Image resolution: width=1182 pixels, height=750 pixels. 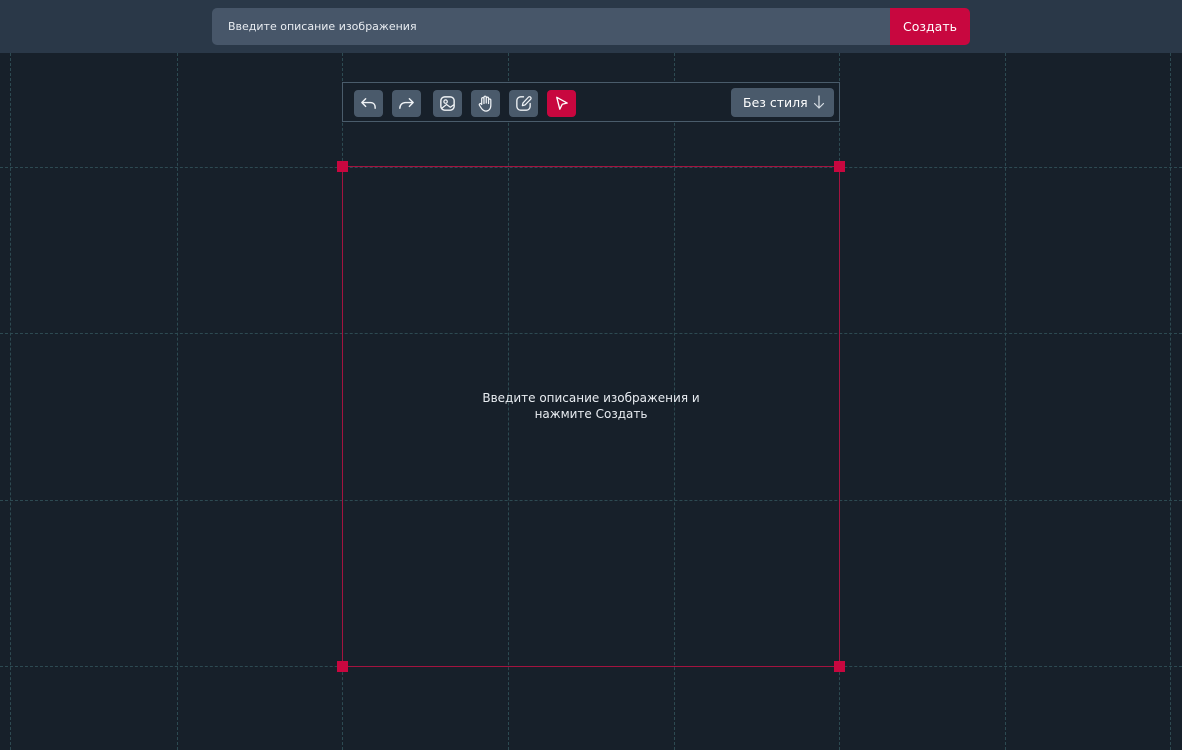 I want to click on redo-icon, so click(x=406, y=103).